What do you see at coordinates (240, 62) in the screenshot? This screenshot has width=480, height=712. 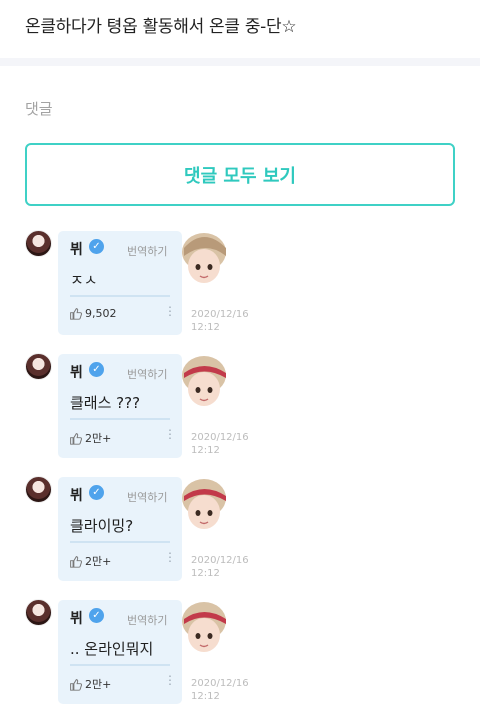 I see `section-divider` at bounding box center [240, 62].